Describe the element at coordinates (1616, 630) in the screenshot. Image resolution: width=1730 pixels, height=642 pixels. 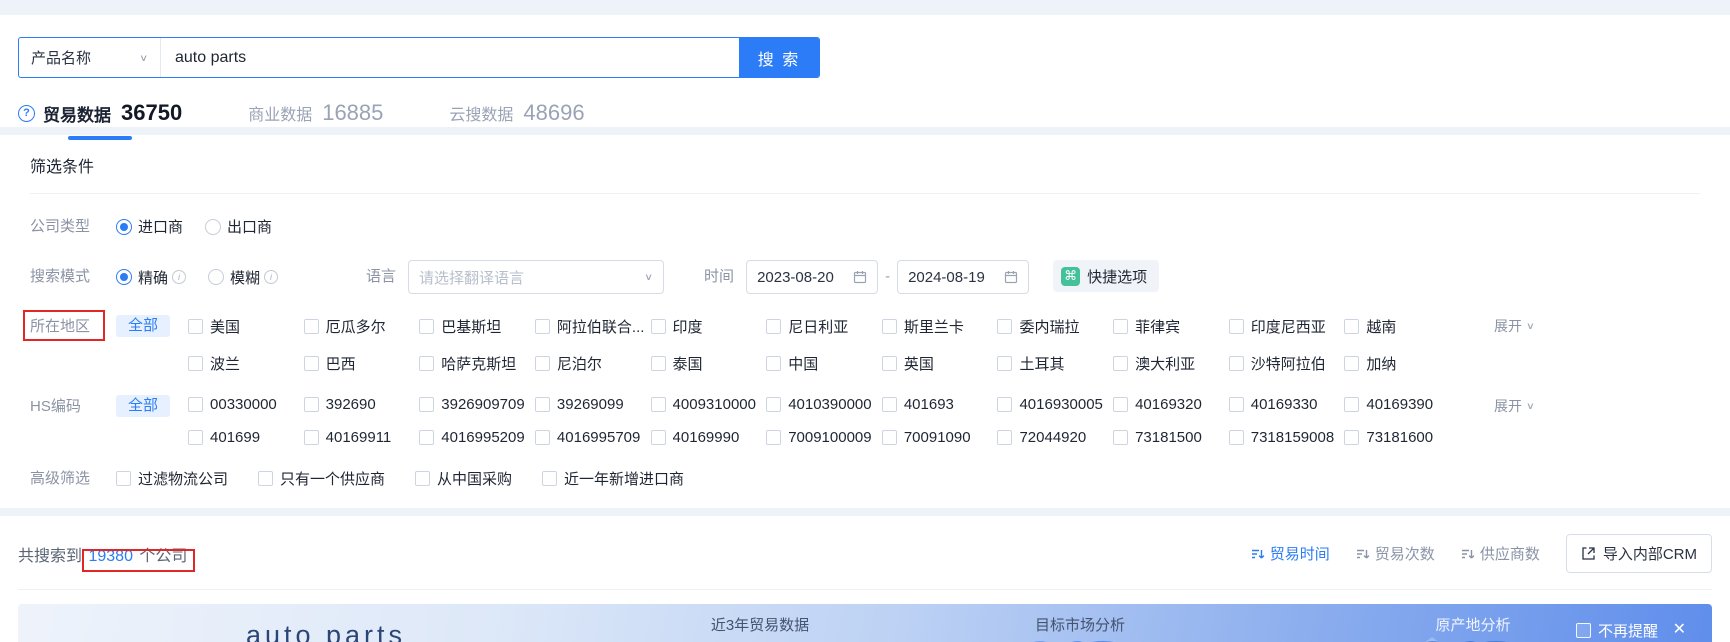
I see `dismiss-checkbox: 不再提醒` at that location.